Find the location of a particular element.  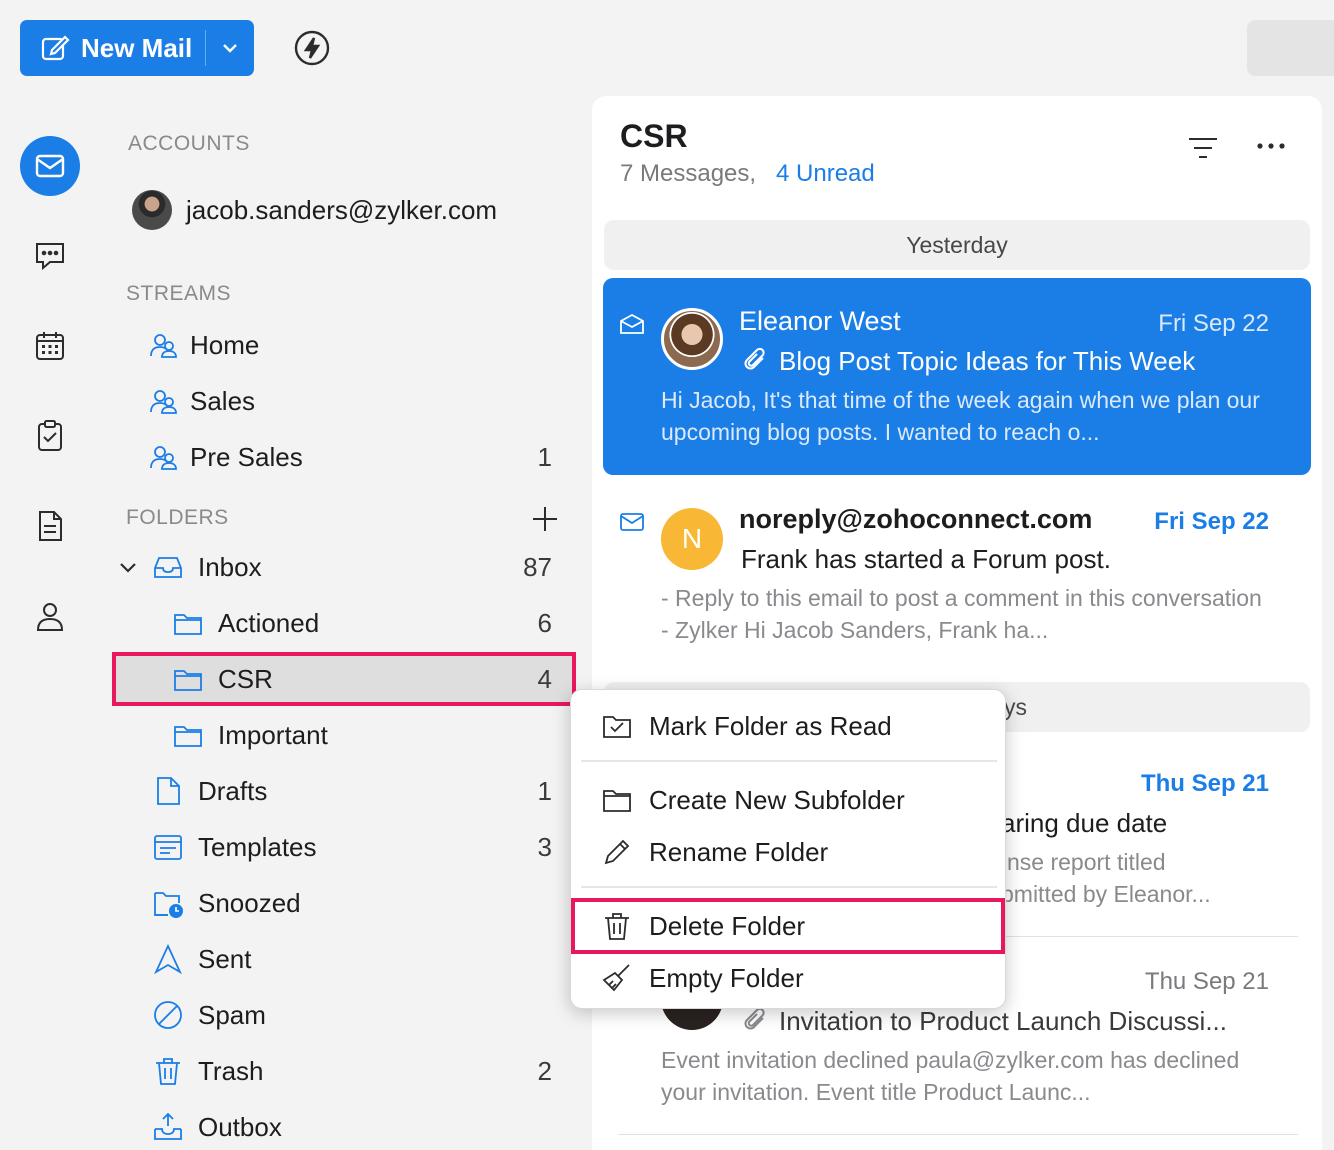

folder-label: Important is located at coordinates (273, 735).